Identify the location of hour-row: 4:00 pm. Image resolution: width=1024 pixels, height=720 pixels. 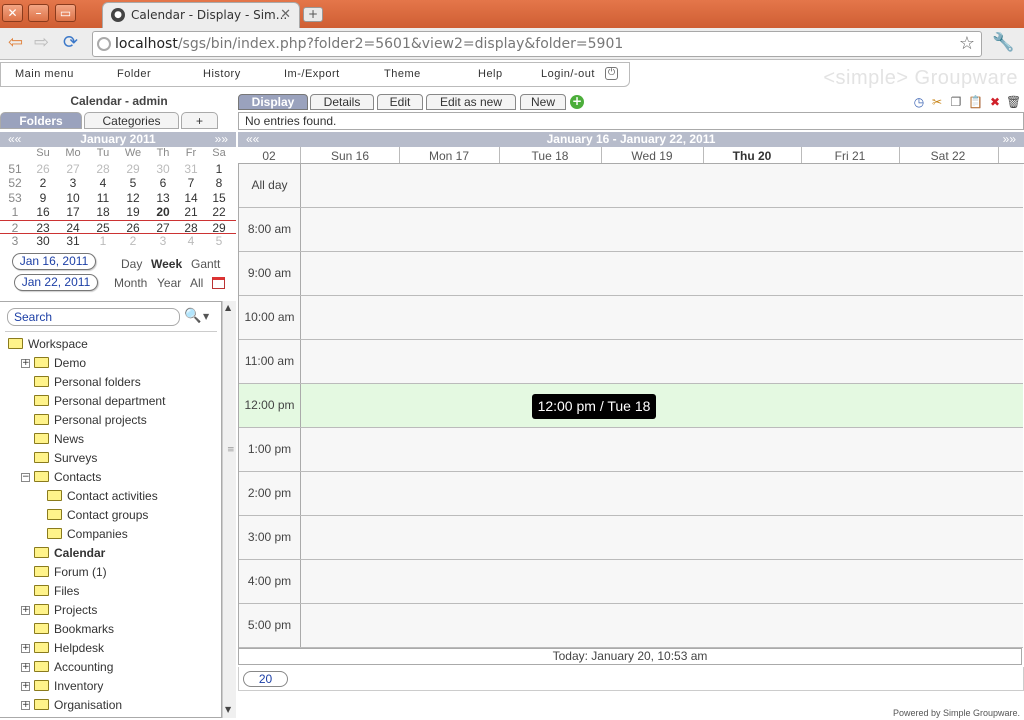
(631, 582).